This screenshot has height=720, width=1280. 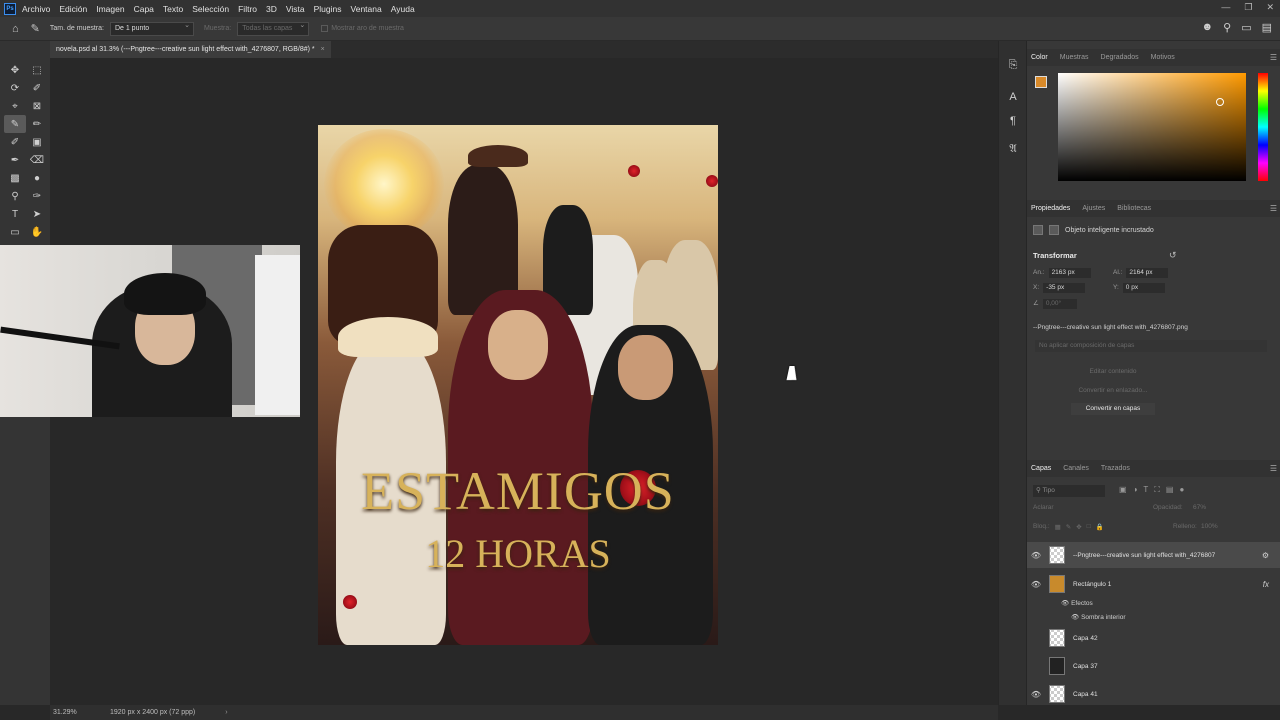 What do you see at coordinates (1100, 529) in the screenshot?
I see `lock-all-icon: 🔒` at bounding box center [1100, 529].